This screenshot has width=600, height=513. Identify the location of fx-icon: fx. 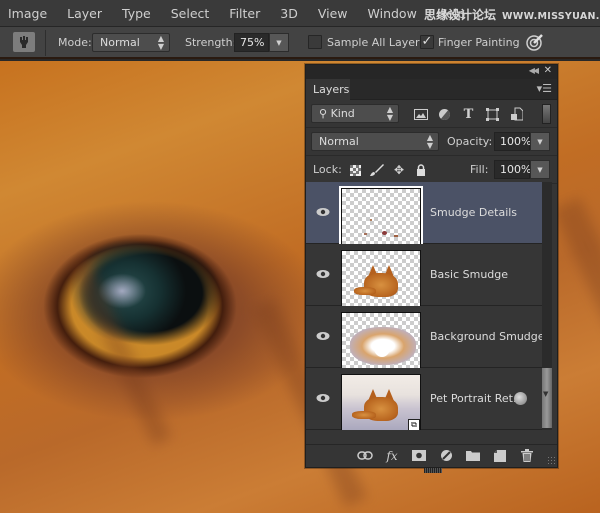
(392, 456).